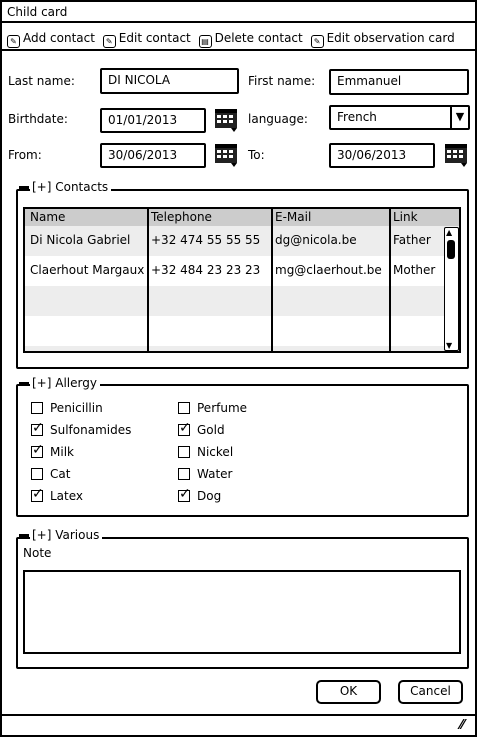 The width and height of the screenshot is (477, 739). I want to click on delete-contact-button: ▤ Delete contact, so click(250, 39).